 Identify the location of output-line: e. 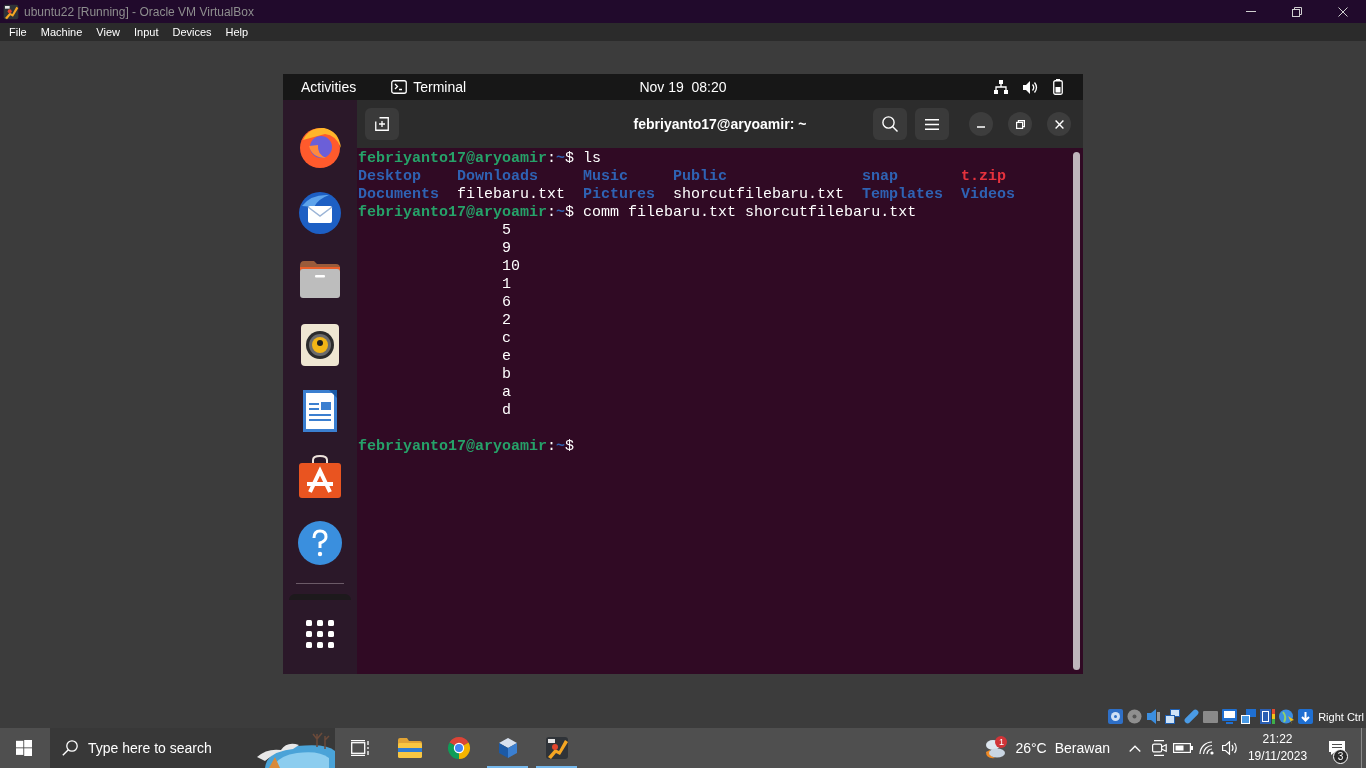
(507, 357).